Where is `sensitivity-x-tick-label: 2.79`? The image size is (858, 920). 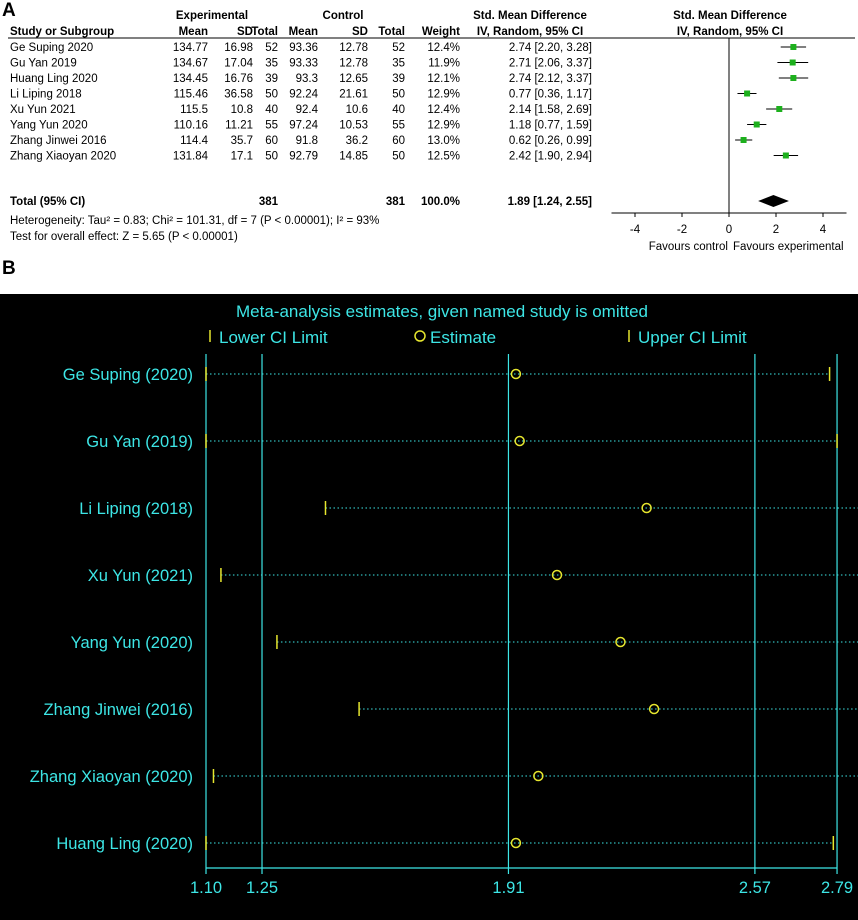 sensitivity-x-tick-label: 2.79 is located at coordinates (837, 888).